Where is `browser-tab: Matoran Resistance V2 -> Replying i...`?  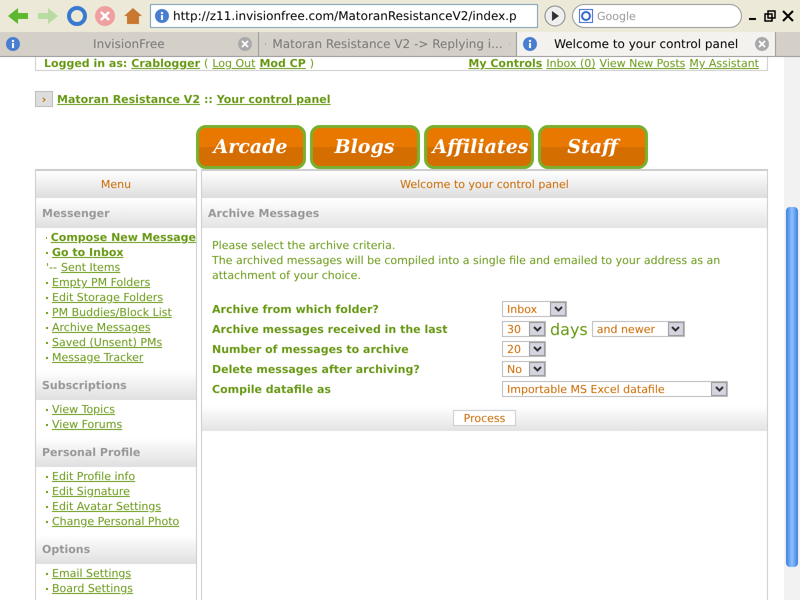 browser-tab: Matoran Resistance V2 -> Replying i... is located at coordinates (388, 44).